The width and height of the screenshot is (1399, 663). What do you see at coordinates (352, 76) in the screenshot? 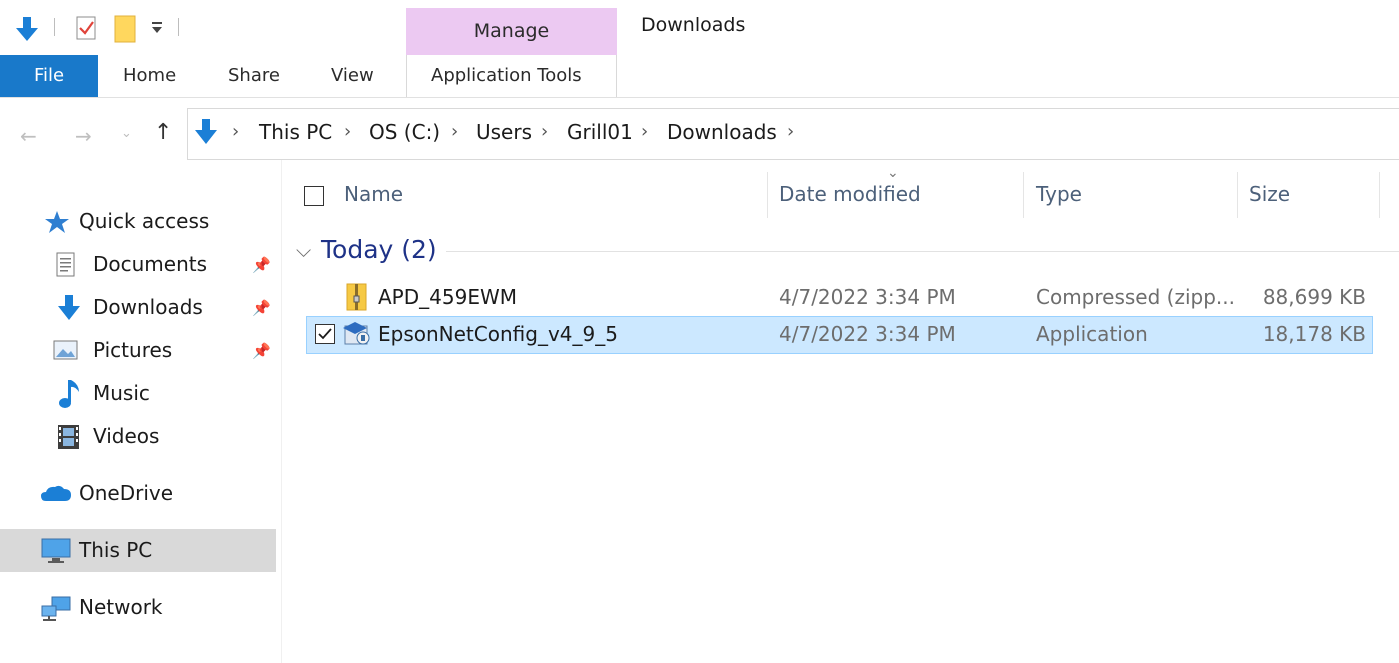
I see `tab-view: View` at bounding box center [352, 76].